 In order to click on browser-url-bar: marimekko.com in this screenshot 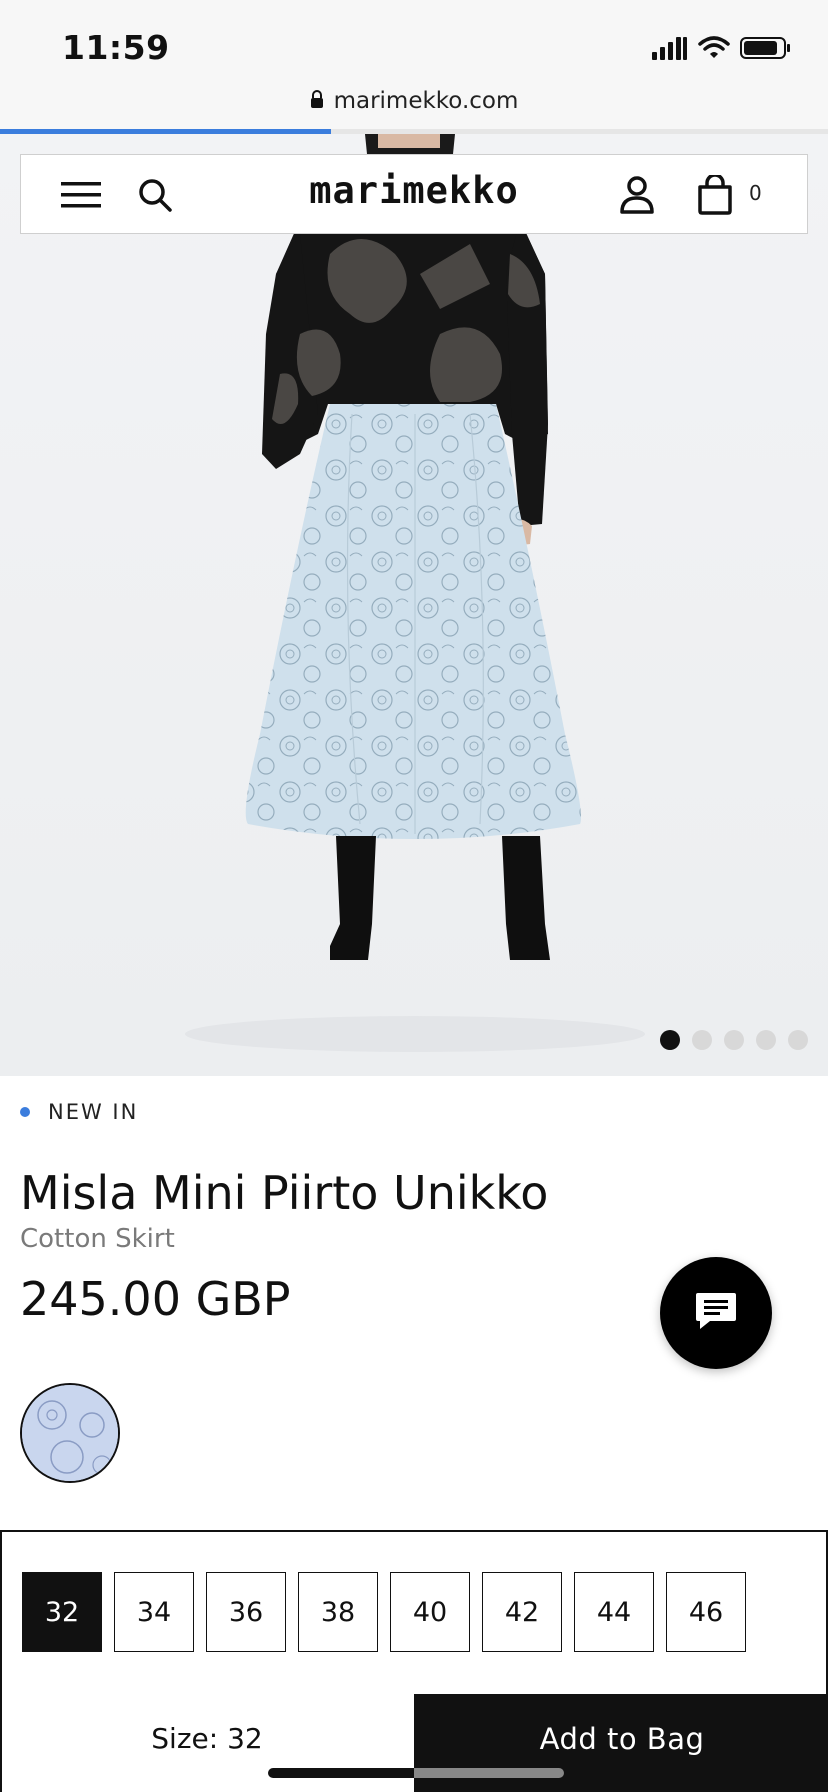, I will do `click(414, 107)`.